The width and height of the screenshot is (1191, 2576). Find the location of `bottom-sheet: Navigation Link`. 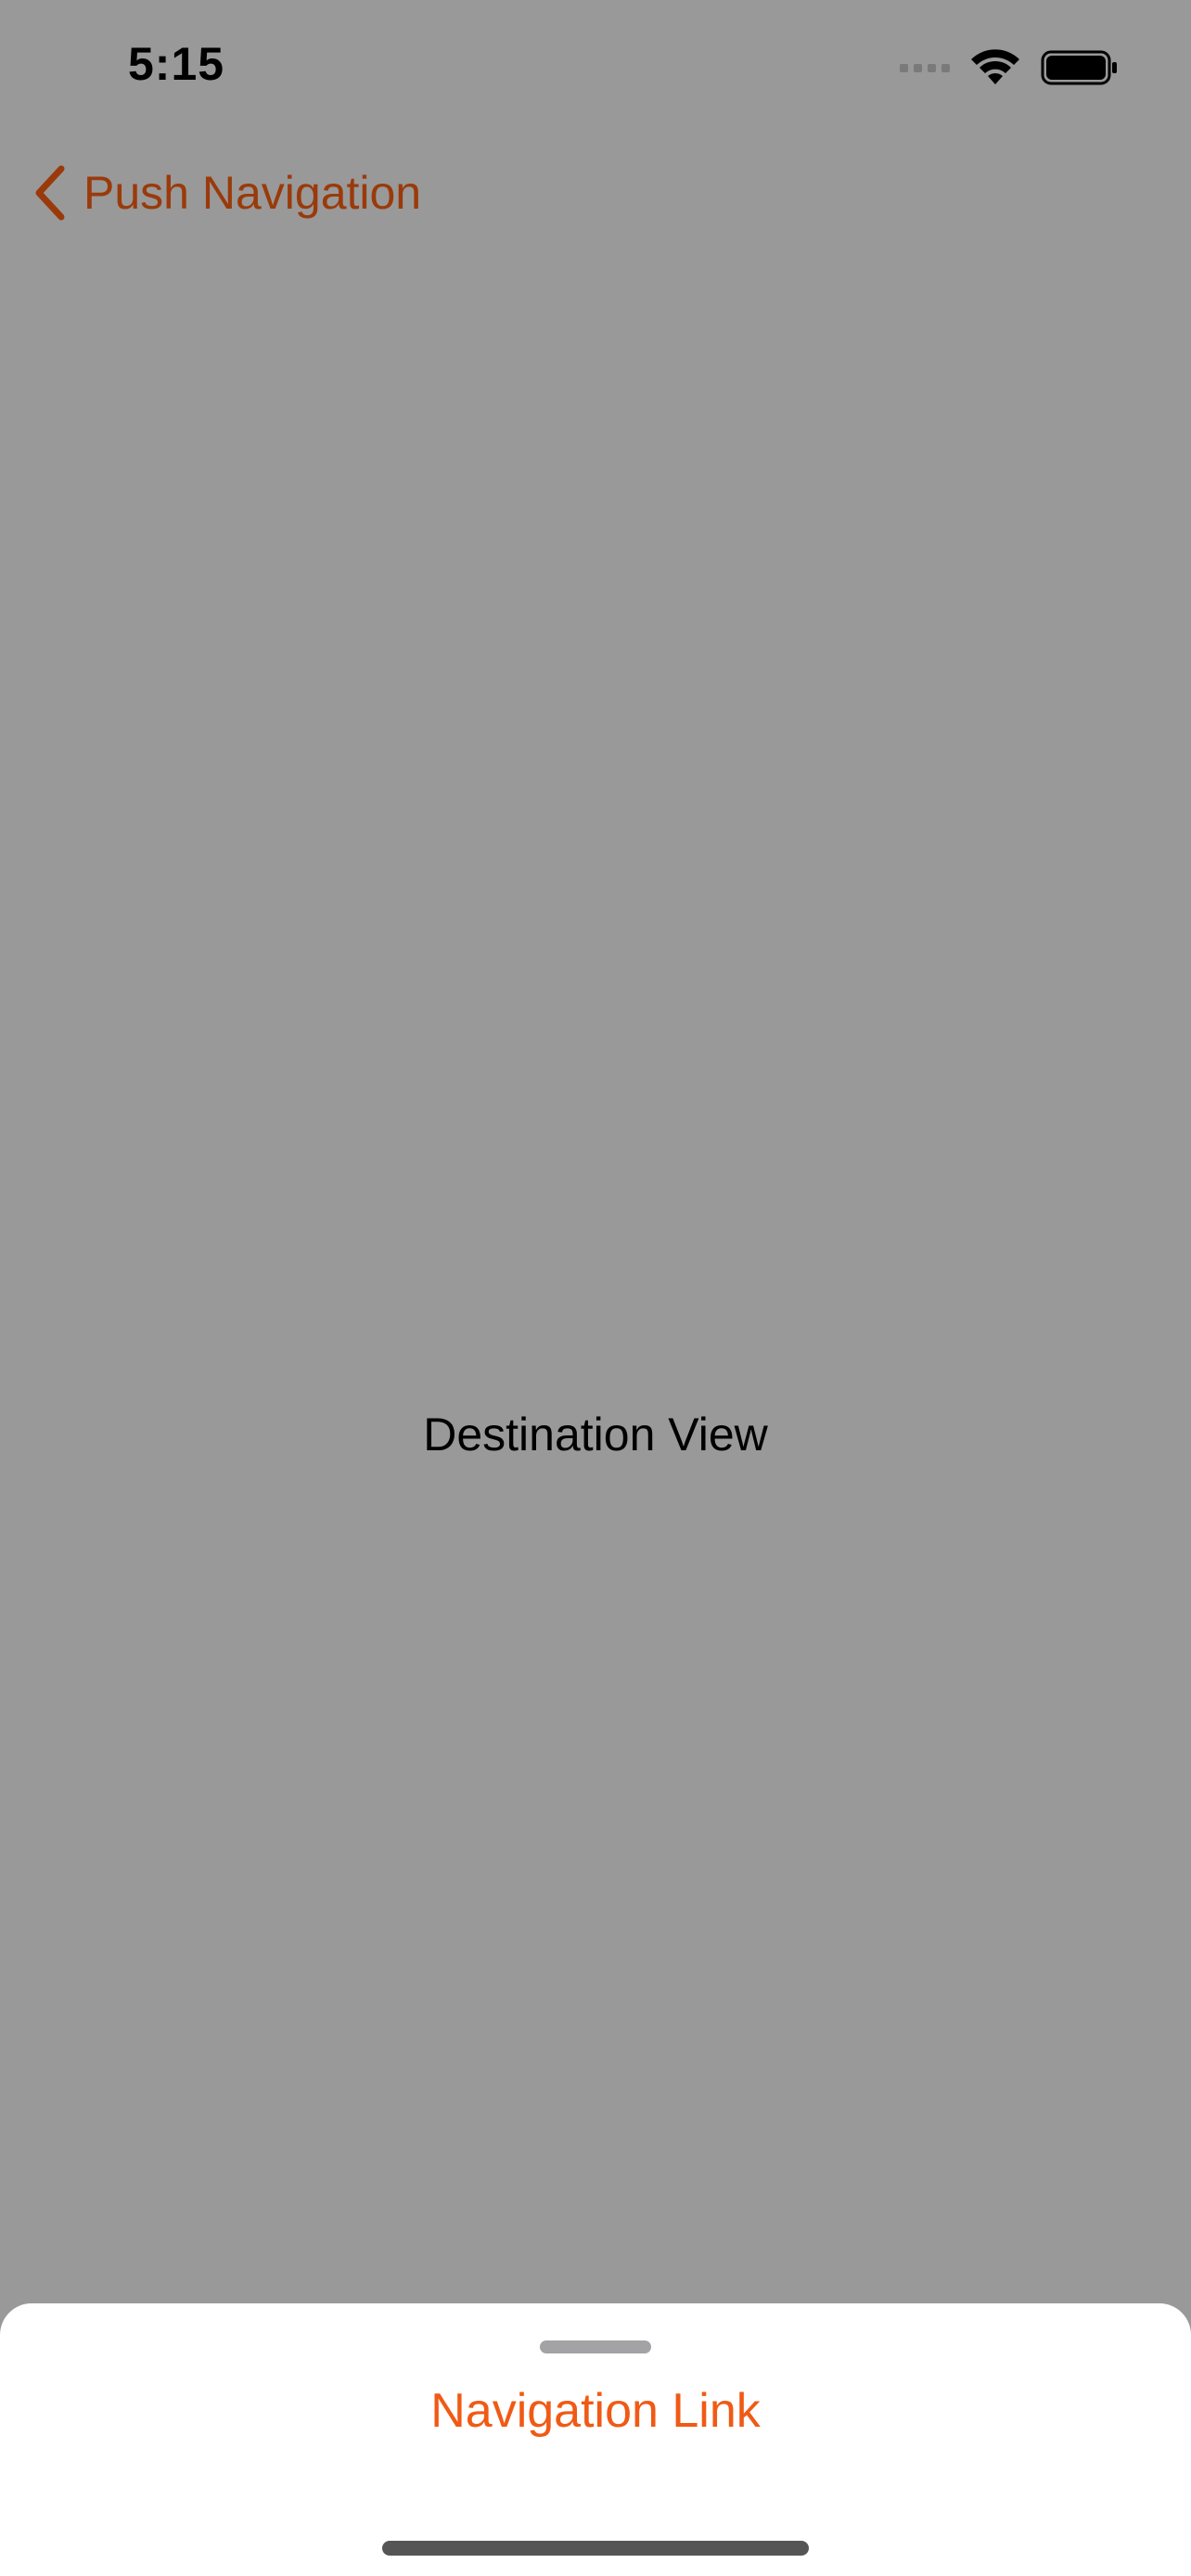

bottom-sheet: Navigation Link is located at coordinates (595, 2439).